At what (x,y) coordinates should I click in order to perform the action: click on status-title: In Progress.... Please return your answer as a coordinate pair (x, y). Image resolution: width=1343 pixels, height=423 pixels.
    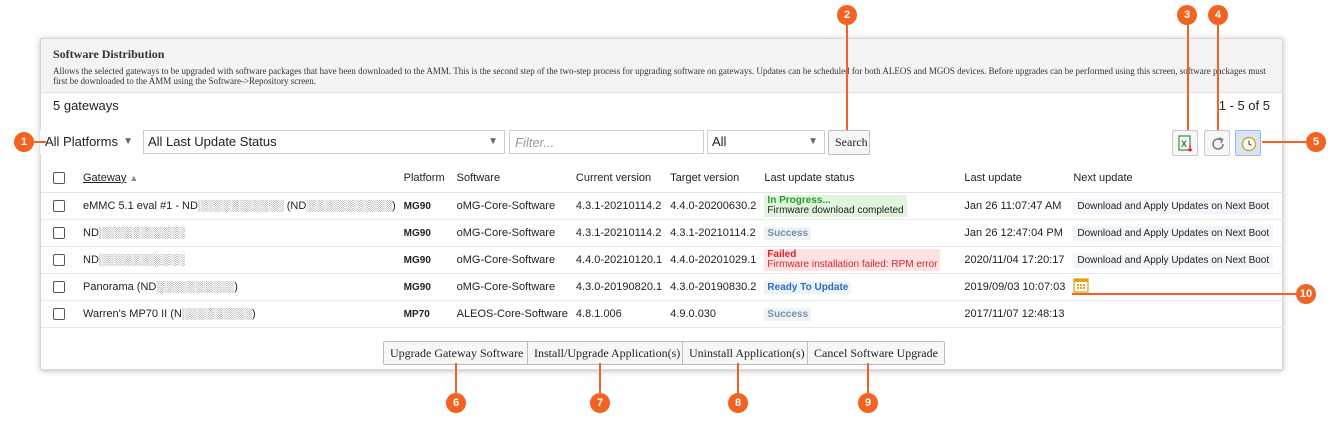
    Looking at the image, I should click on (799, 200).